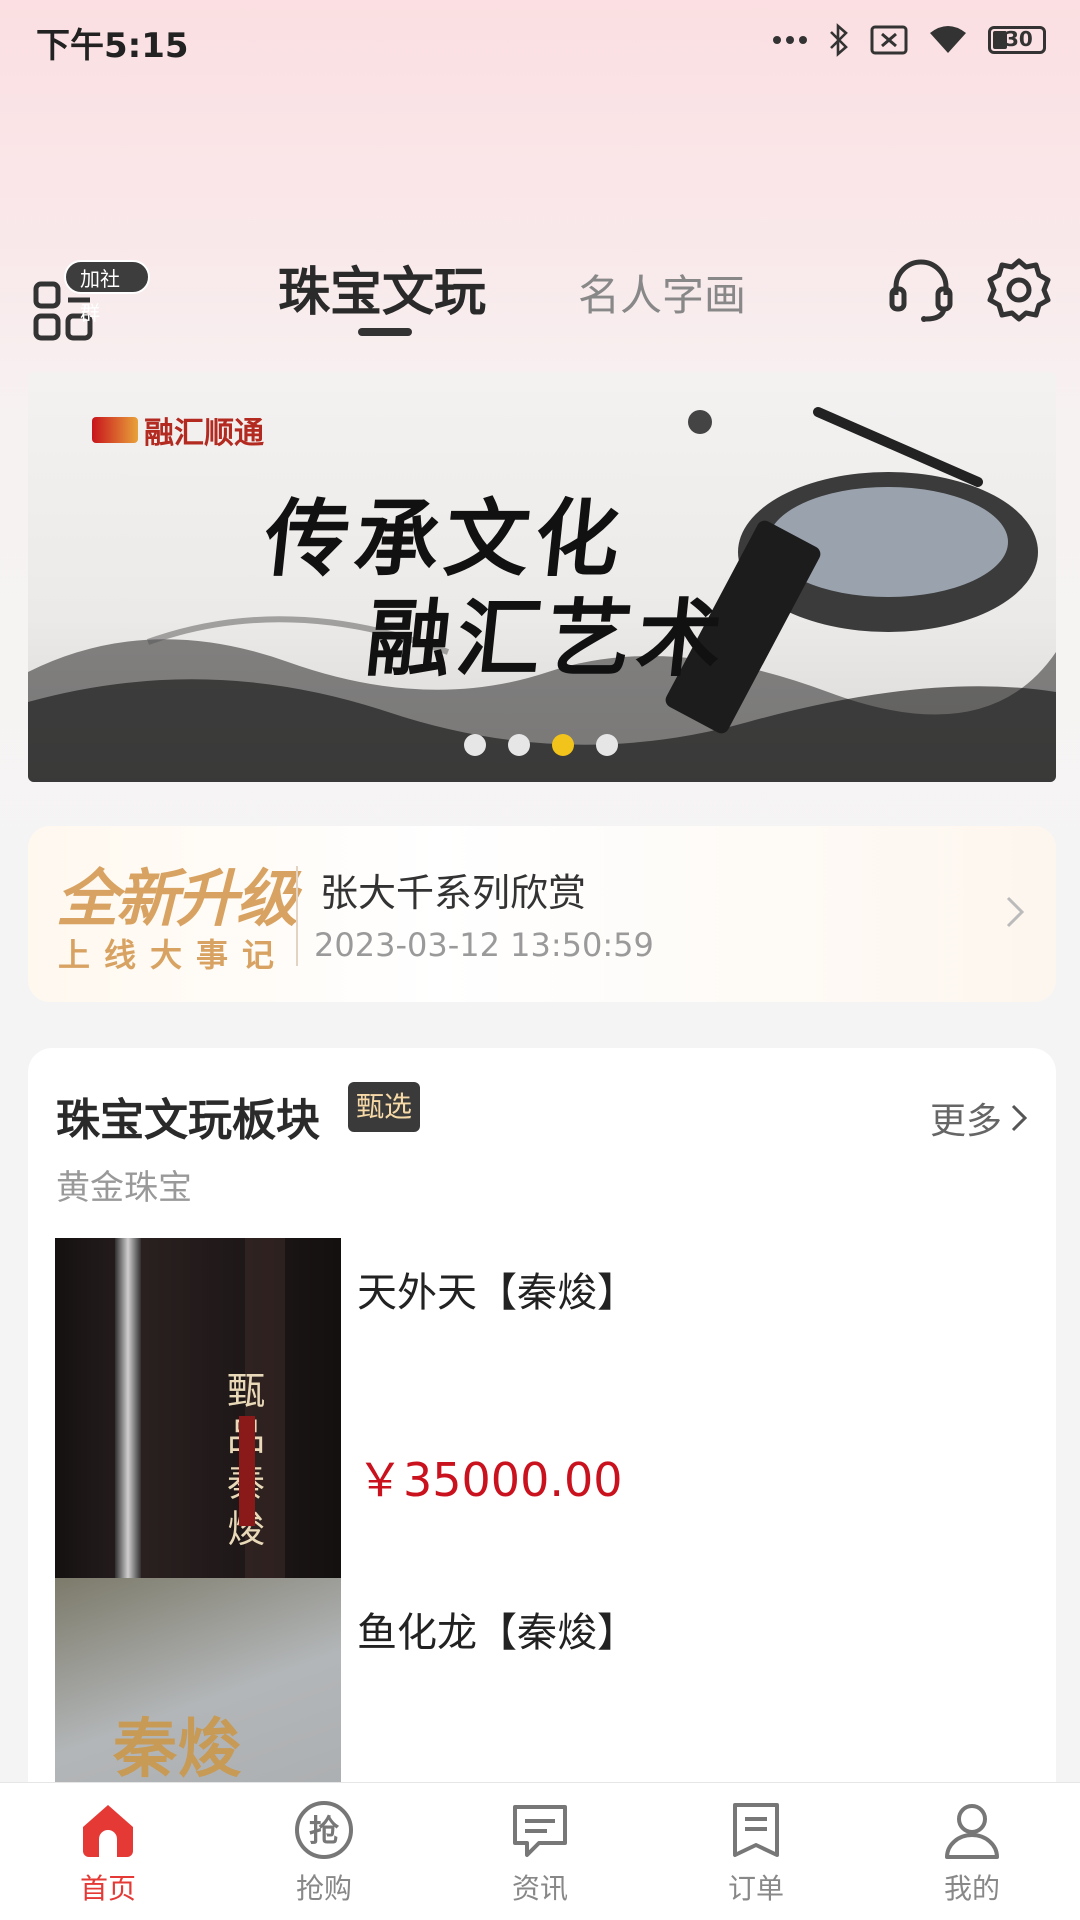 This screenshot has height=1920, width=1080. Describe the element at coordinates (540, 40) in the screenshot. I see `status-bar: 下午5:15 30` at that location.